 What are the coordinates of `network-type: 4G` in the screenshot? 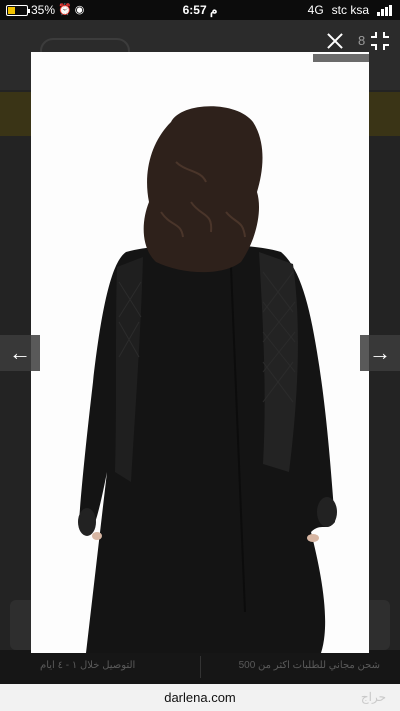 It's located at (315, 10).